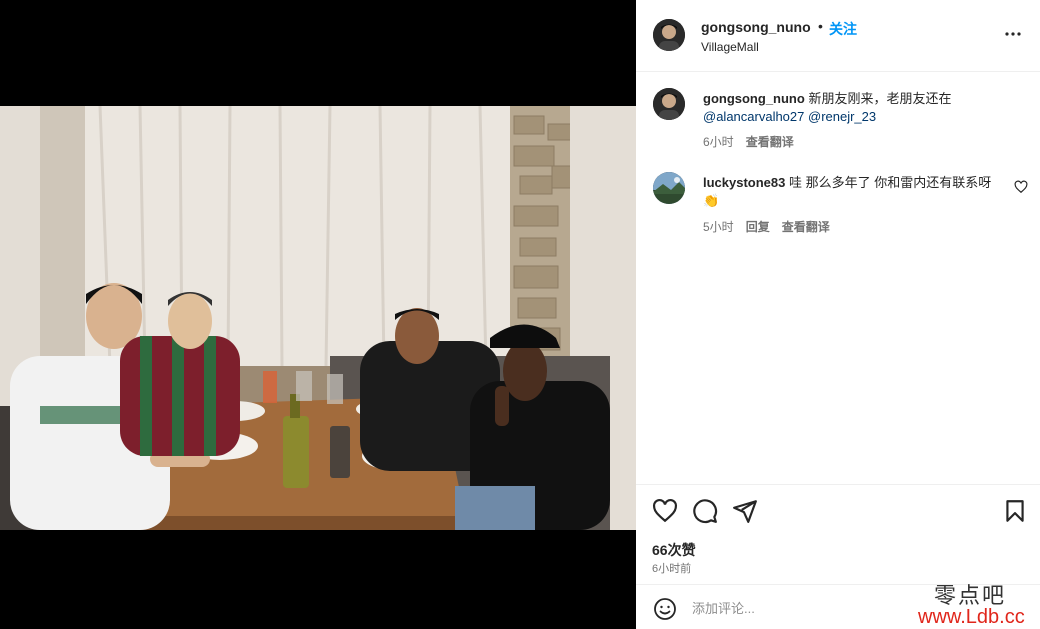 The width and height of the screenshot is (1040, 629). Describe the element at coordinates (745, 511) in the screenshot. I see `send-icon` at that location.